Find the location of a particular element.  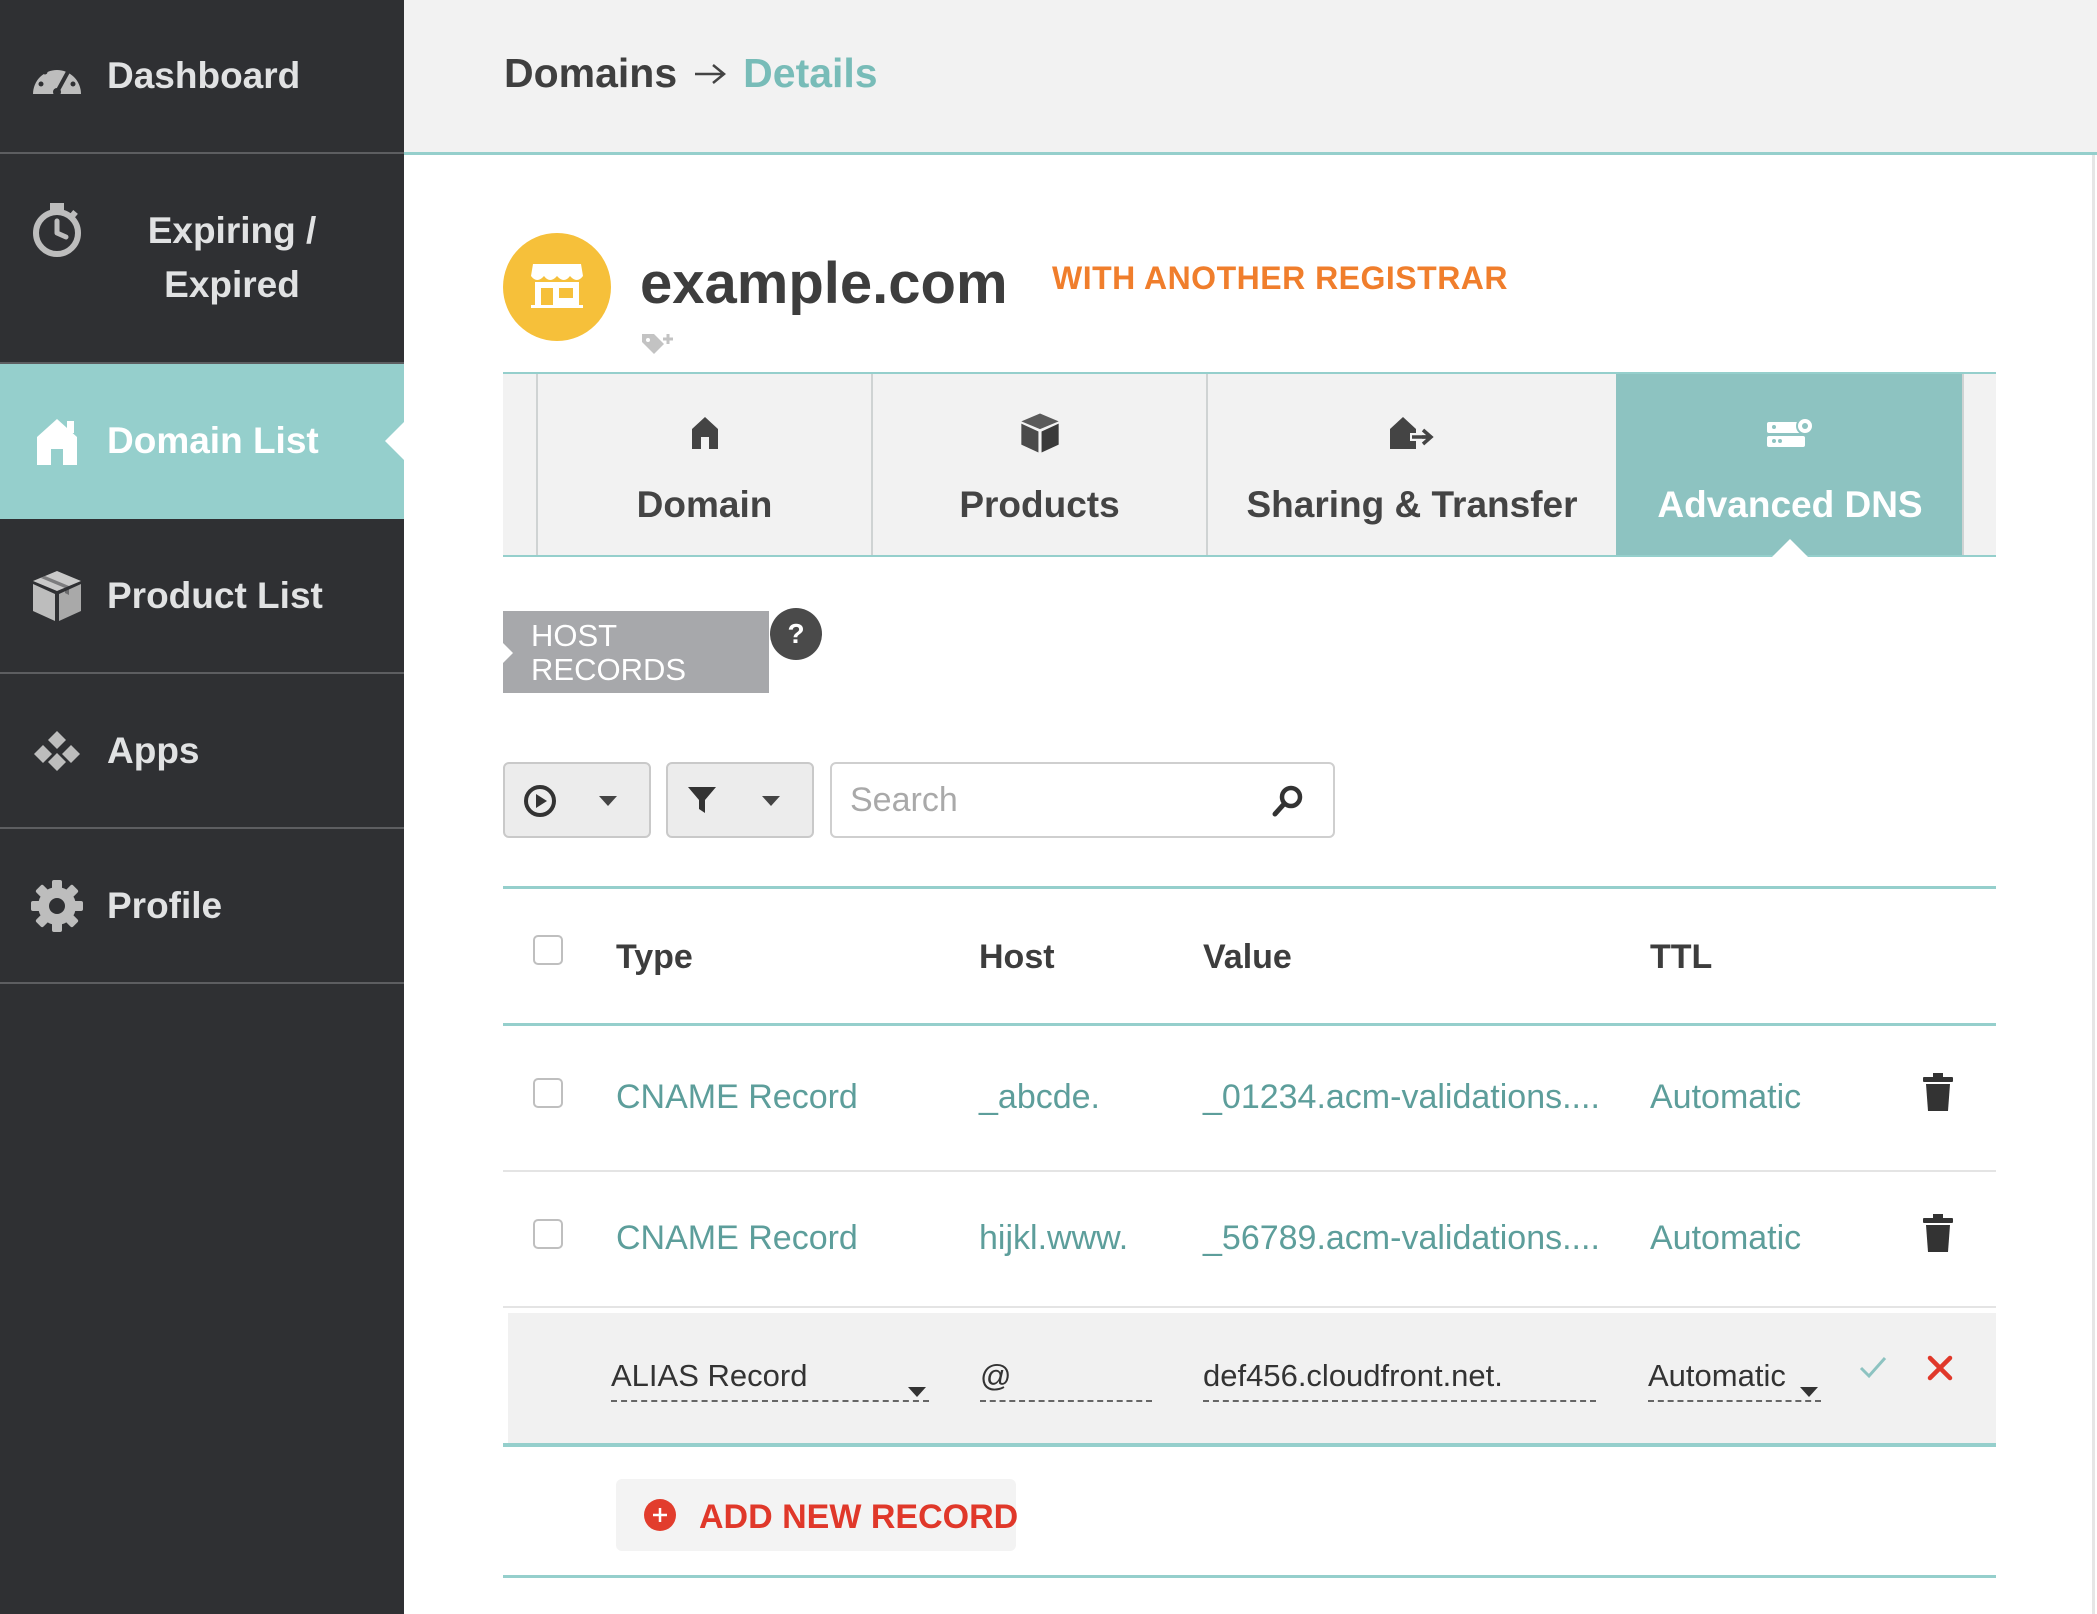

record-type-select: ALIAS Record is located at coordinates (770, 1377).